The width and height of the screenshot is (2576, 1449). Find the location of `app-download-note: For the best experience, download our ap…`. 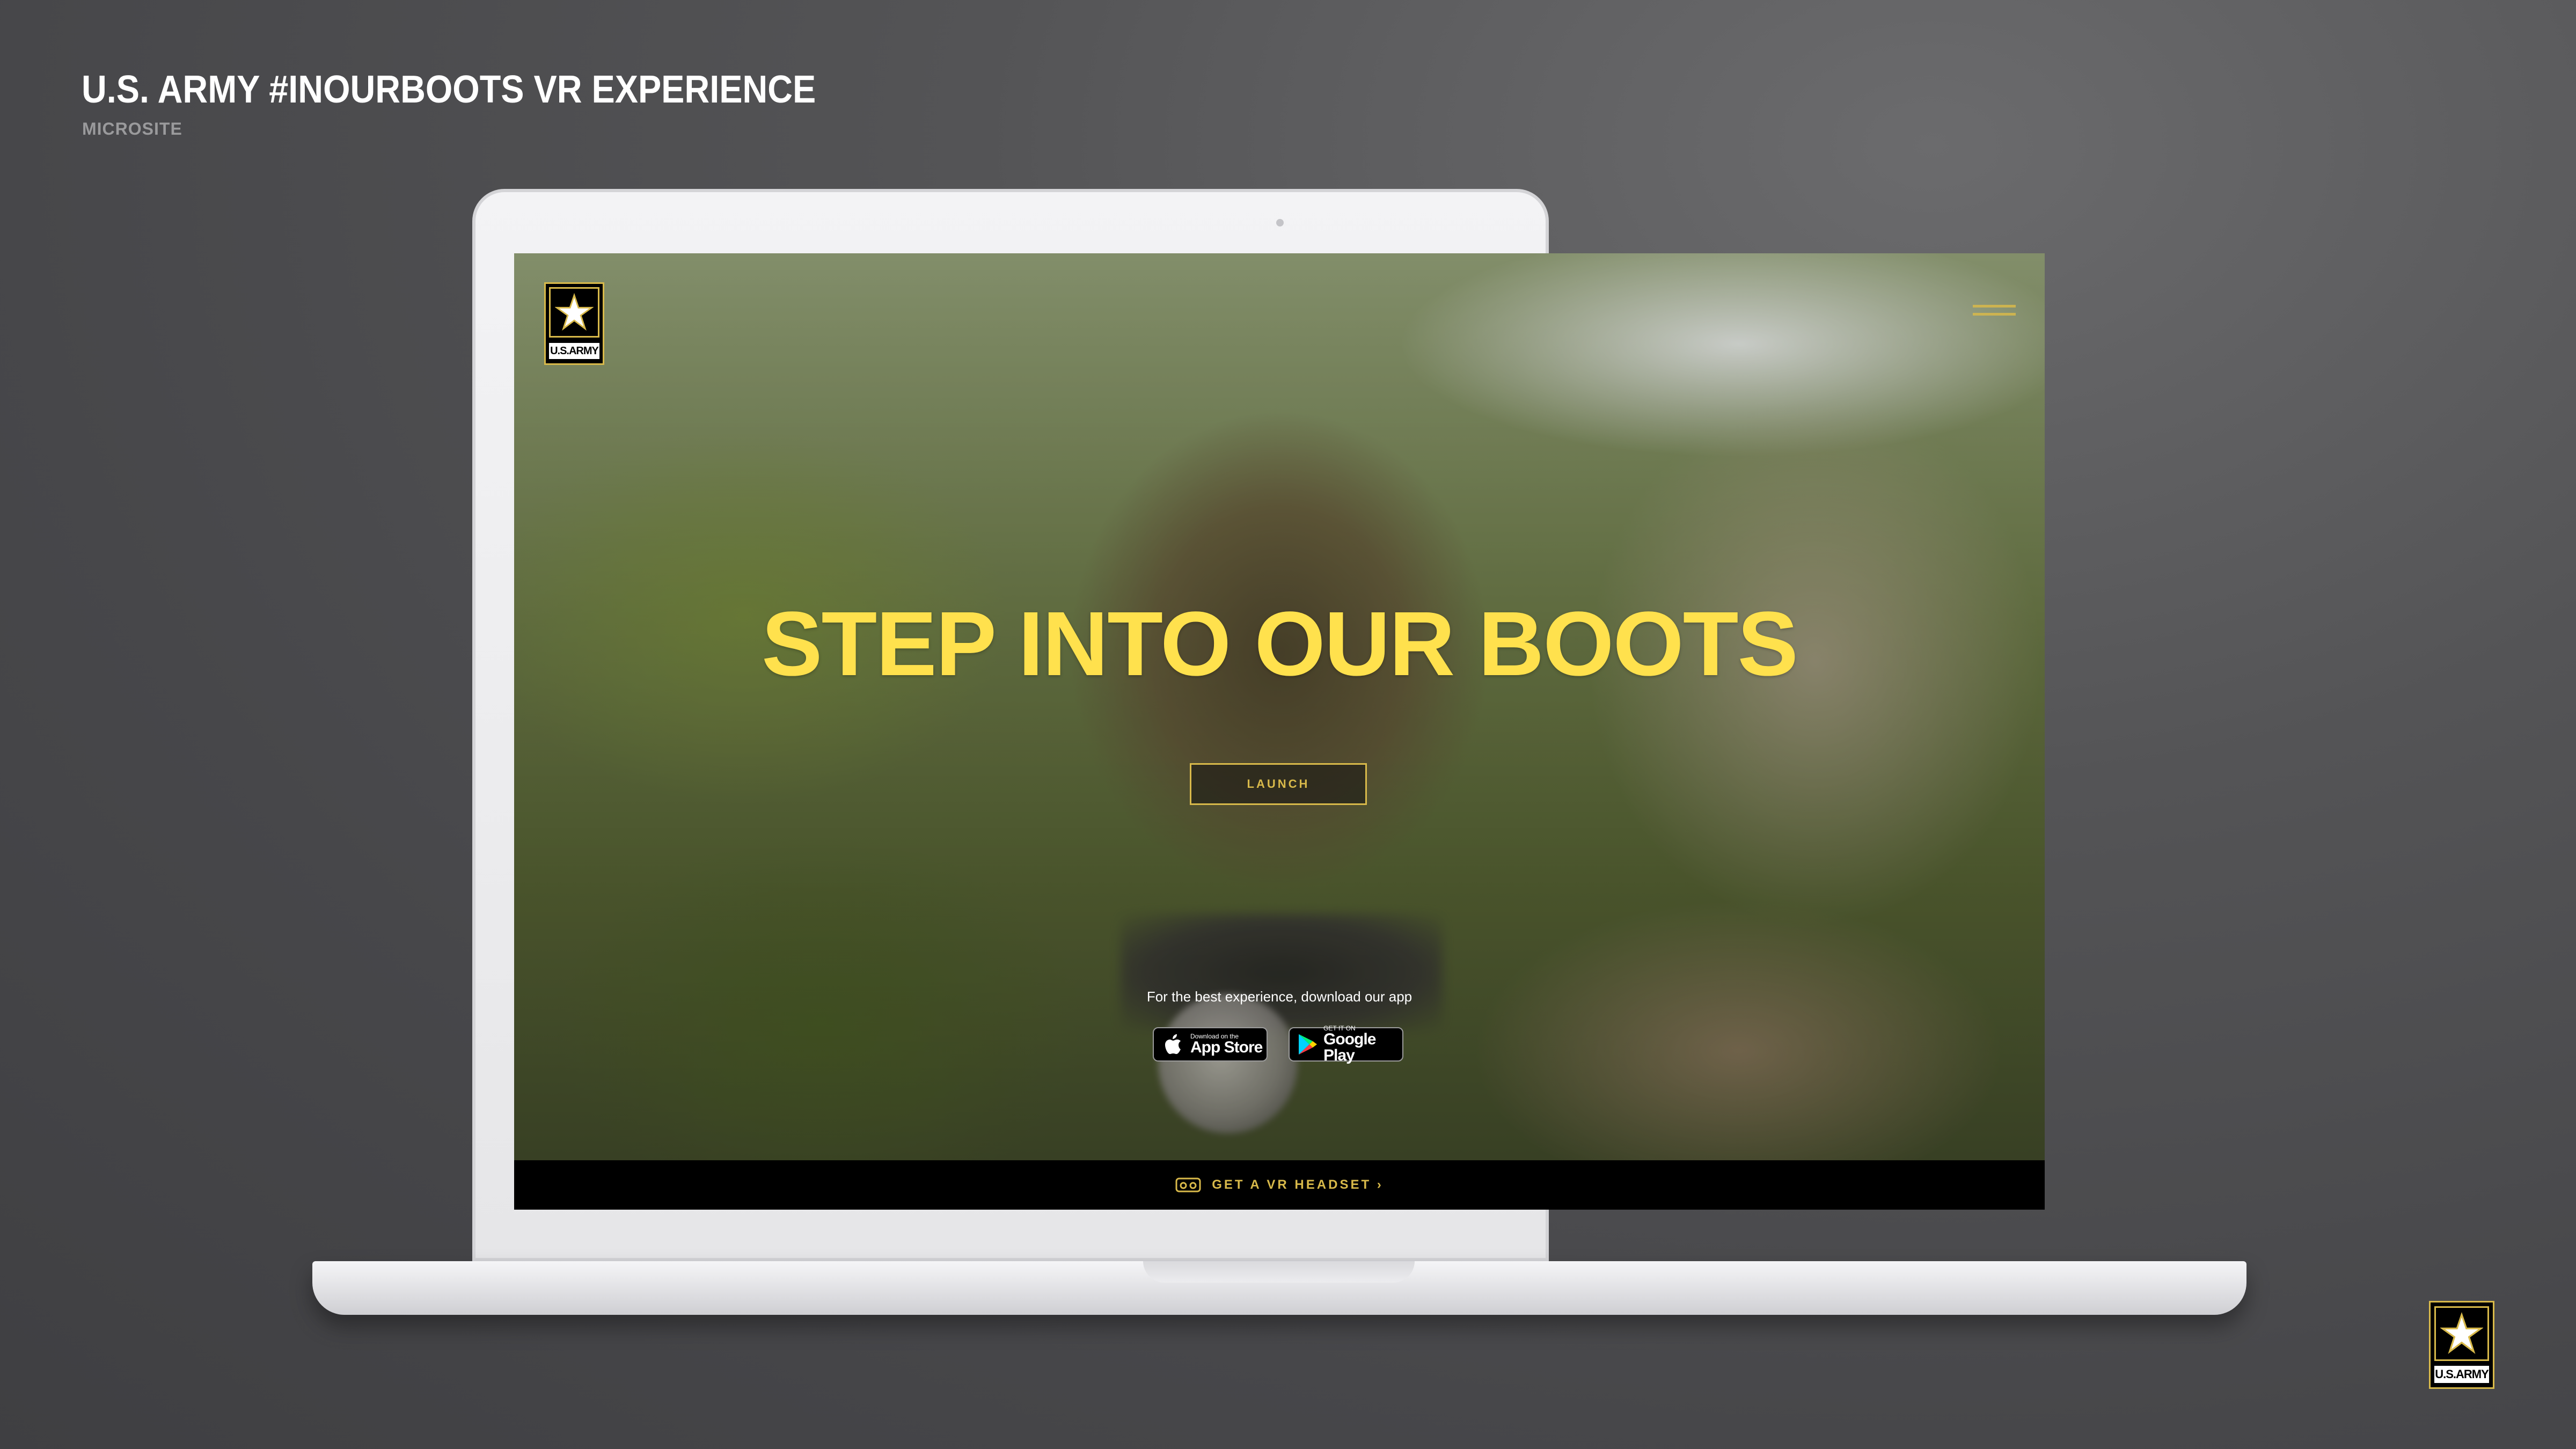

app-download-note: For the best experience, download our ap… is located at coordinates (1279, 997).